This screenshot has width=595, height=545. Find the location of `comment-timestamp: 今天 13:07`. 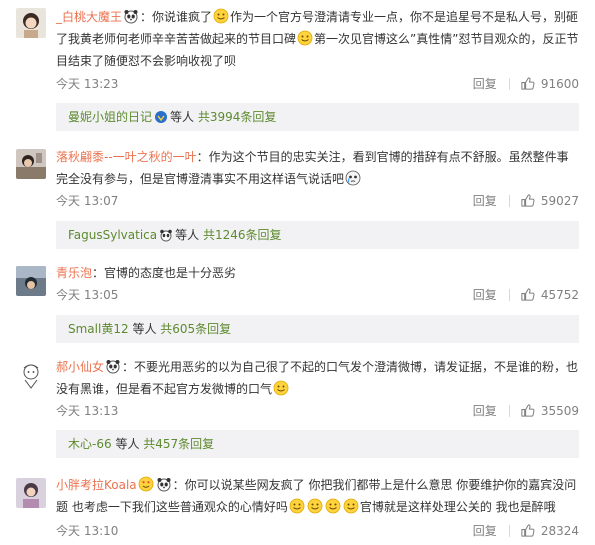

comment-timestamp: 今天 13:07 is located at coordinates (87, 201).